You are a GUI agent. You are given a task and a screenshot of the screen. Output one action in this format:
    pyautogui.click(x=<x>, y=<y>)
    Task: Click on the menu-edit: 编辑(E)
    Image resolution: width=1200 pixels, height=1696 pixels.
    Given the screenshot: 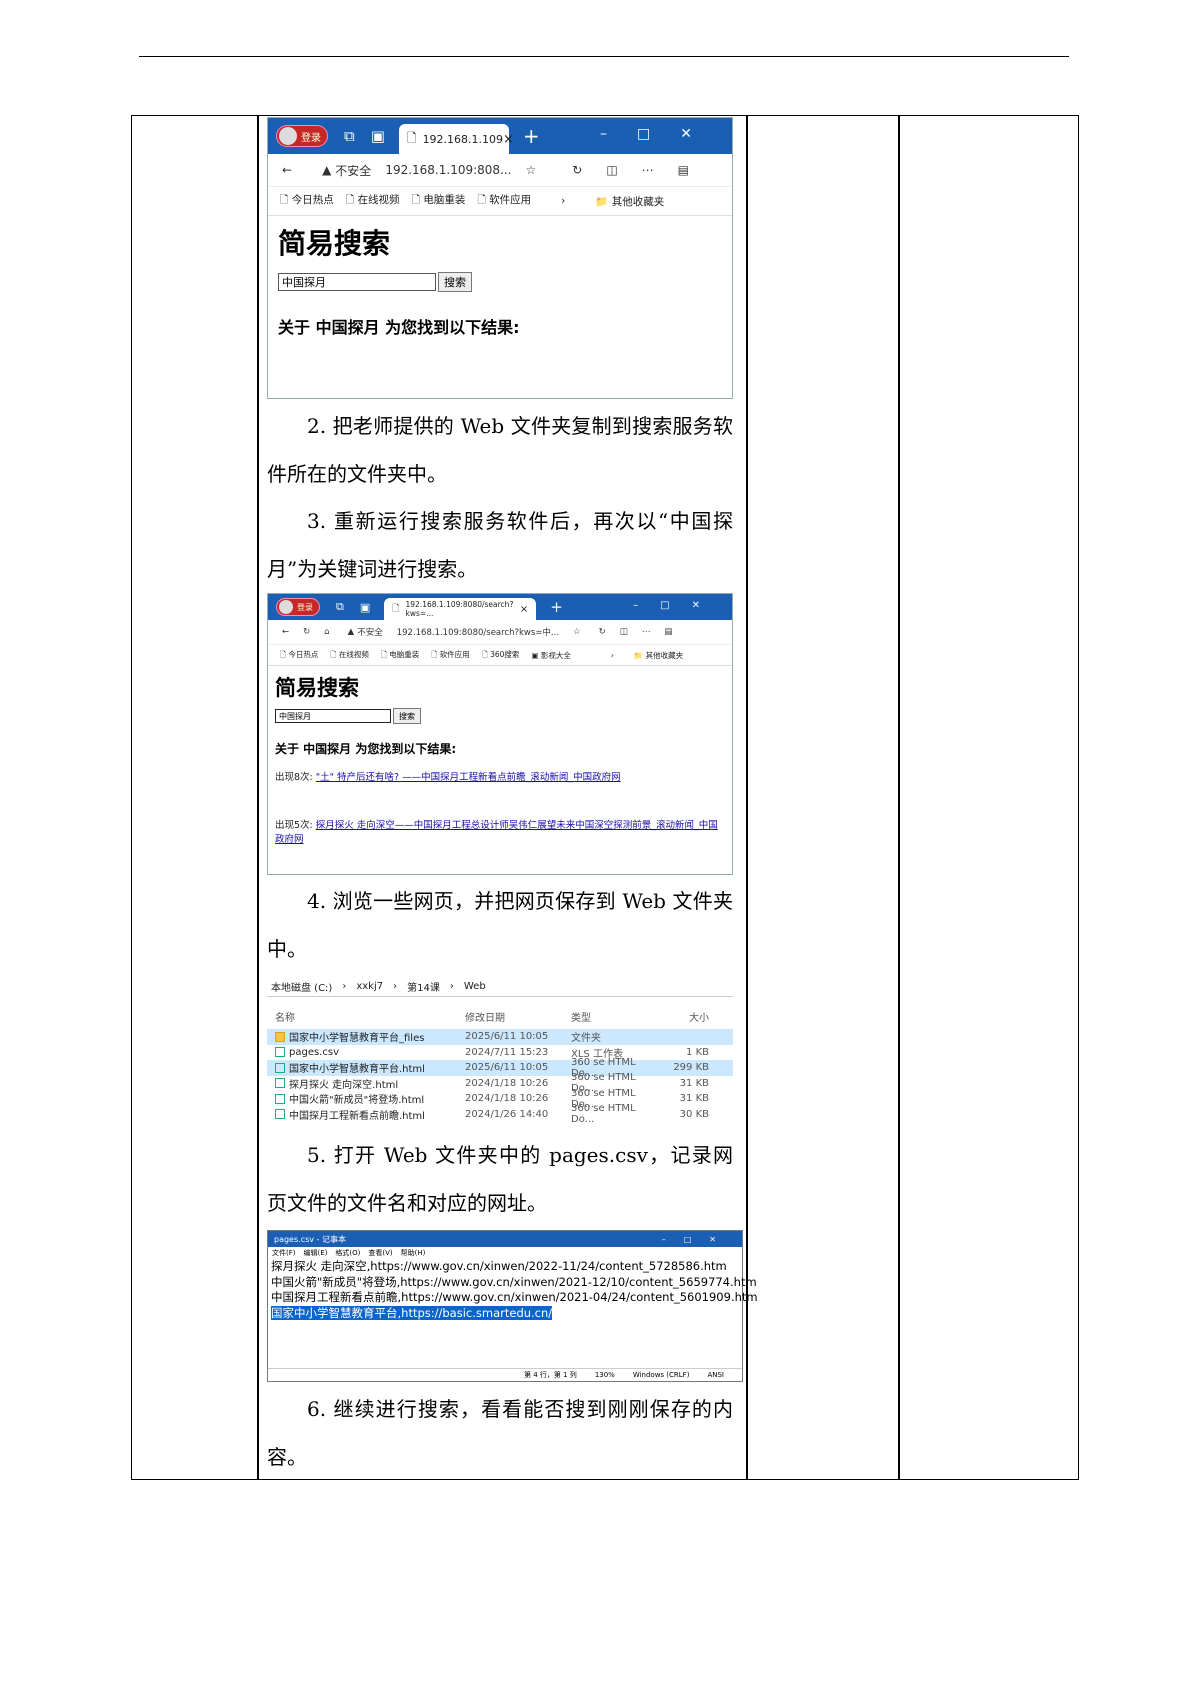 What is the action you would take?
    pyautogui.click(x=316, y=1253)
    